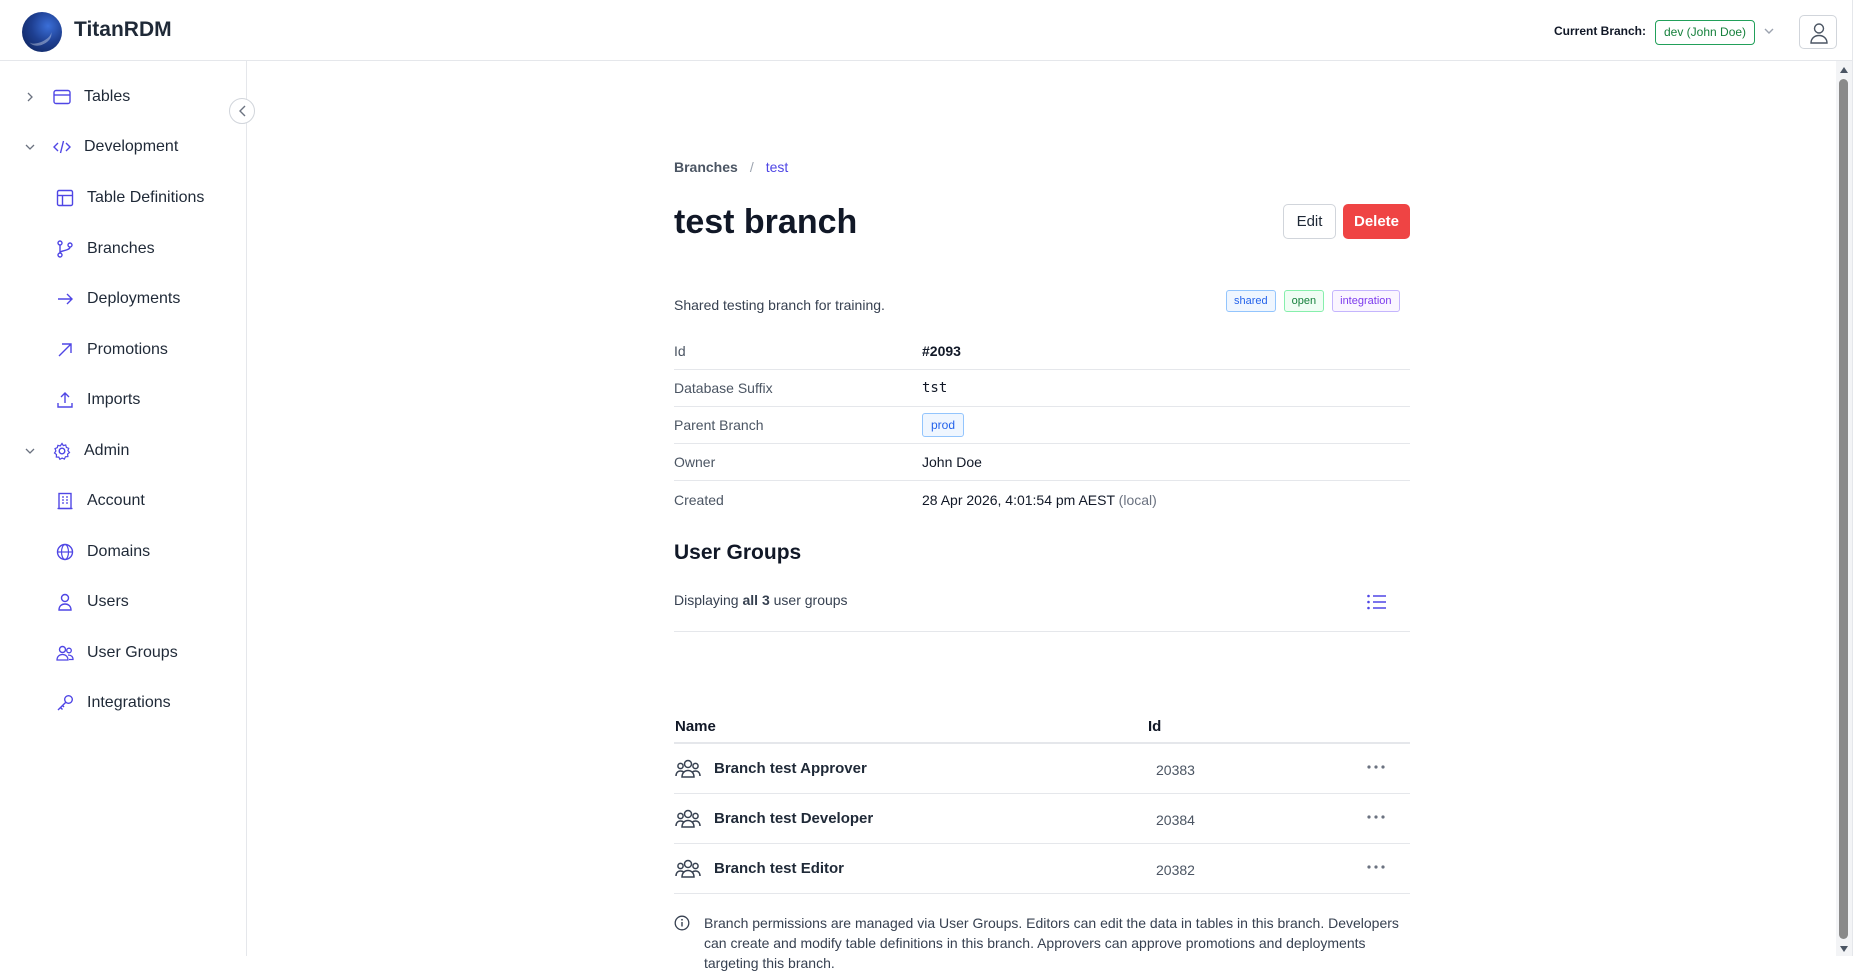  I want to click on row-name: Branch test Editor, so click(931, 868).